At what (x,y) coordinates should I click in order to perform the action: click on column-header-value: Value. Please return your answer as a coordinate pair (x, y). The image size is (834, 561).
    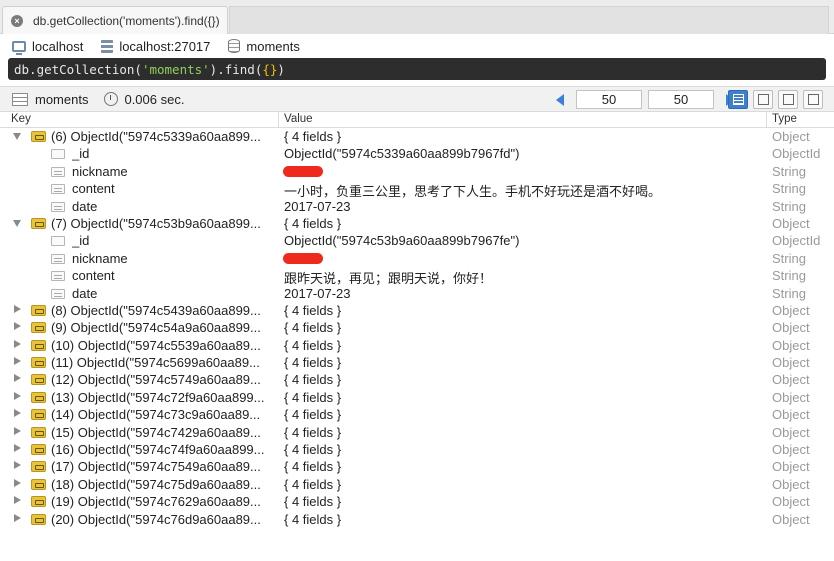
    Looking at the image, I should click on (298, 119).